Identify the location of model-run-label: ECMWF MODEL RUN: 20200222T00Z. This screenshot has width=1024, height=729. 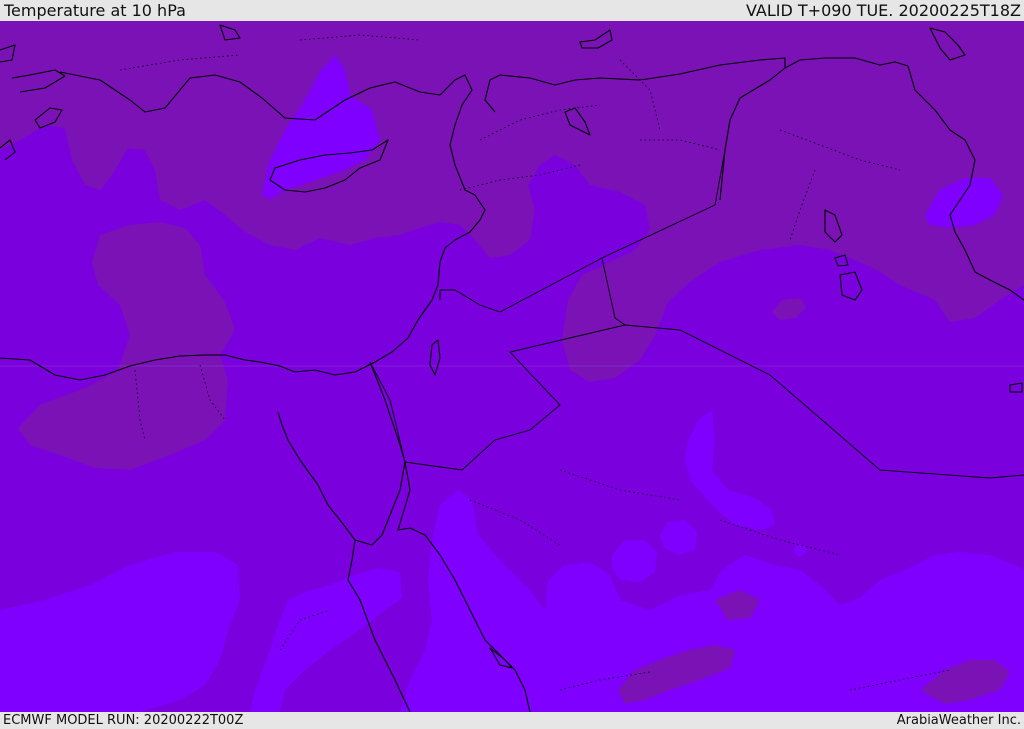
(123, 720).